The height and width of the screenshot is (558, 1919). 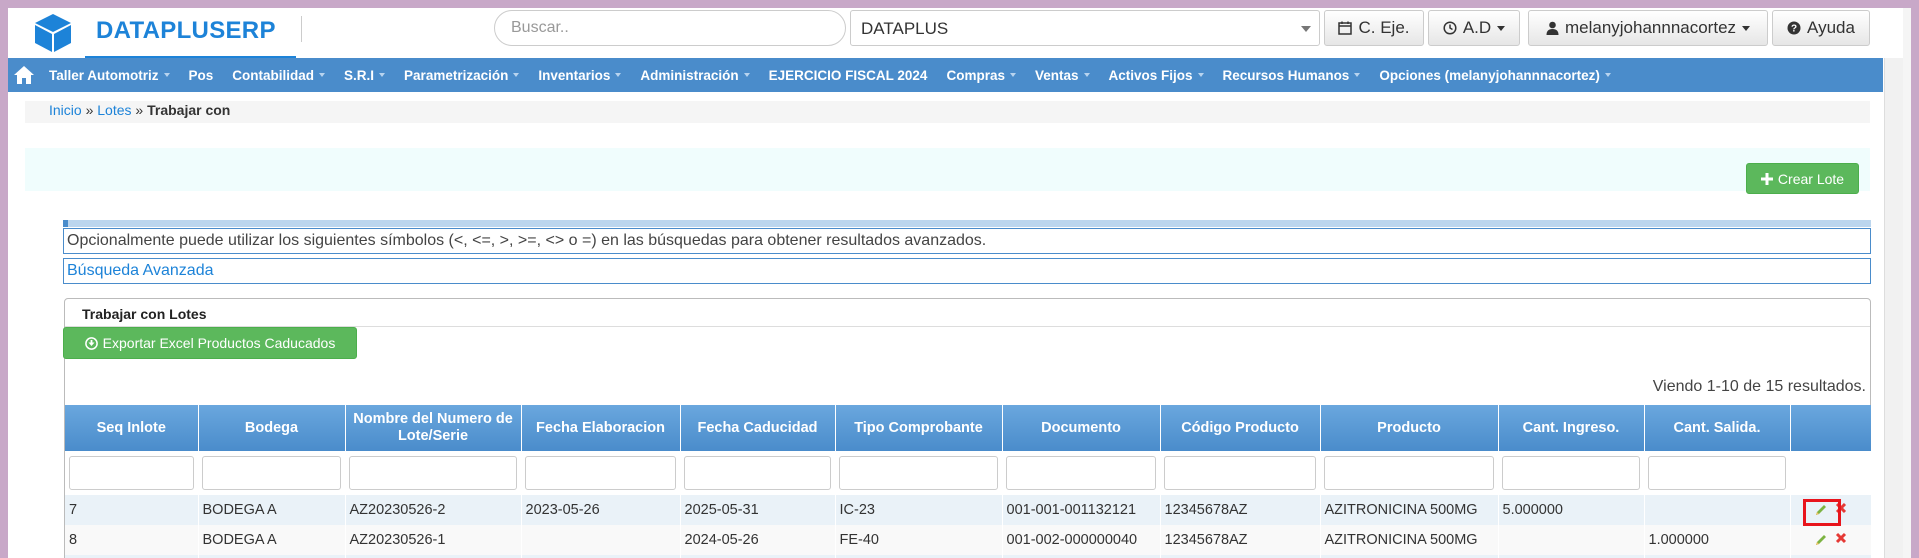 I want to click on panel-title: Trabajar con Lotes, so click(x=144, y=314).